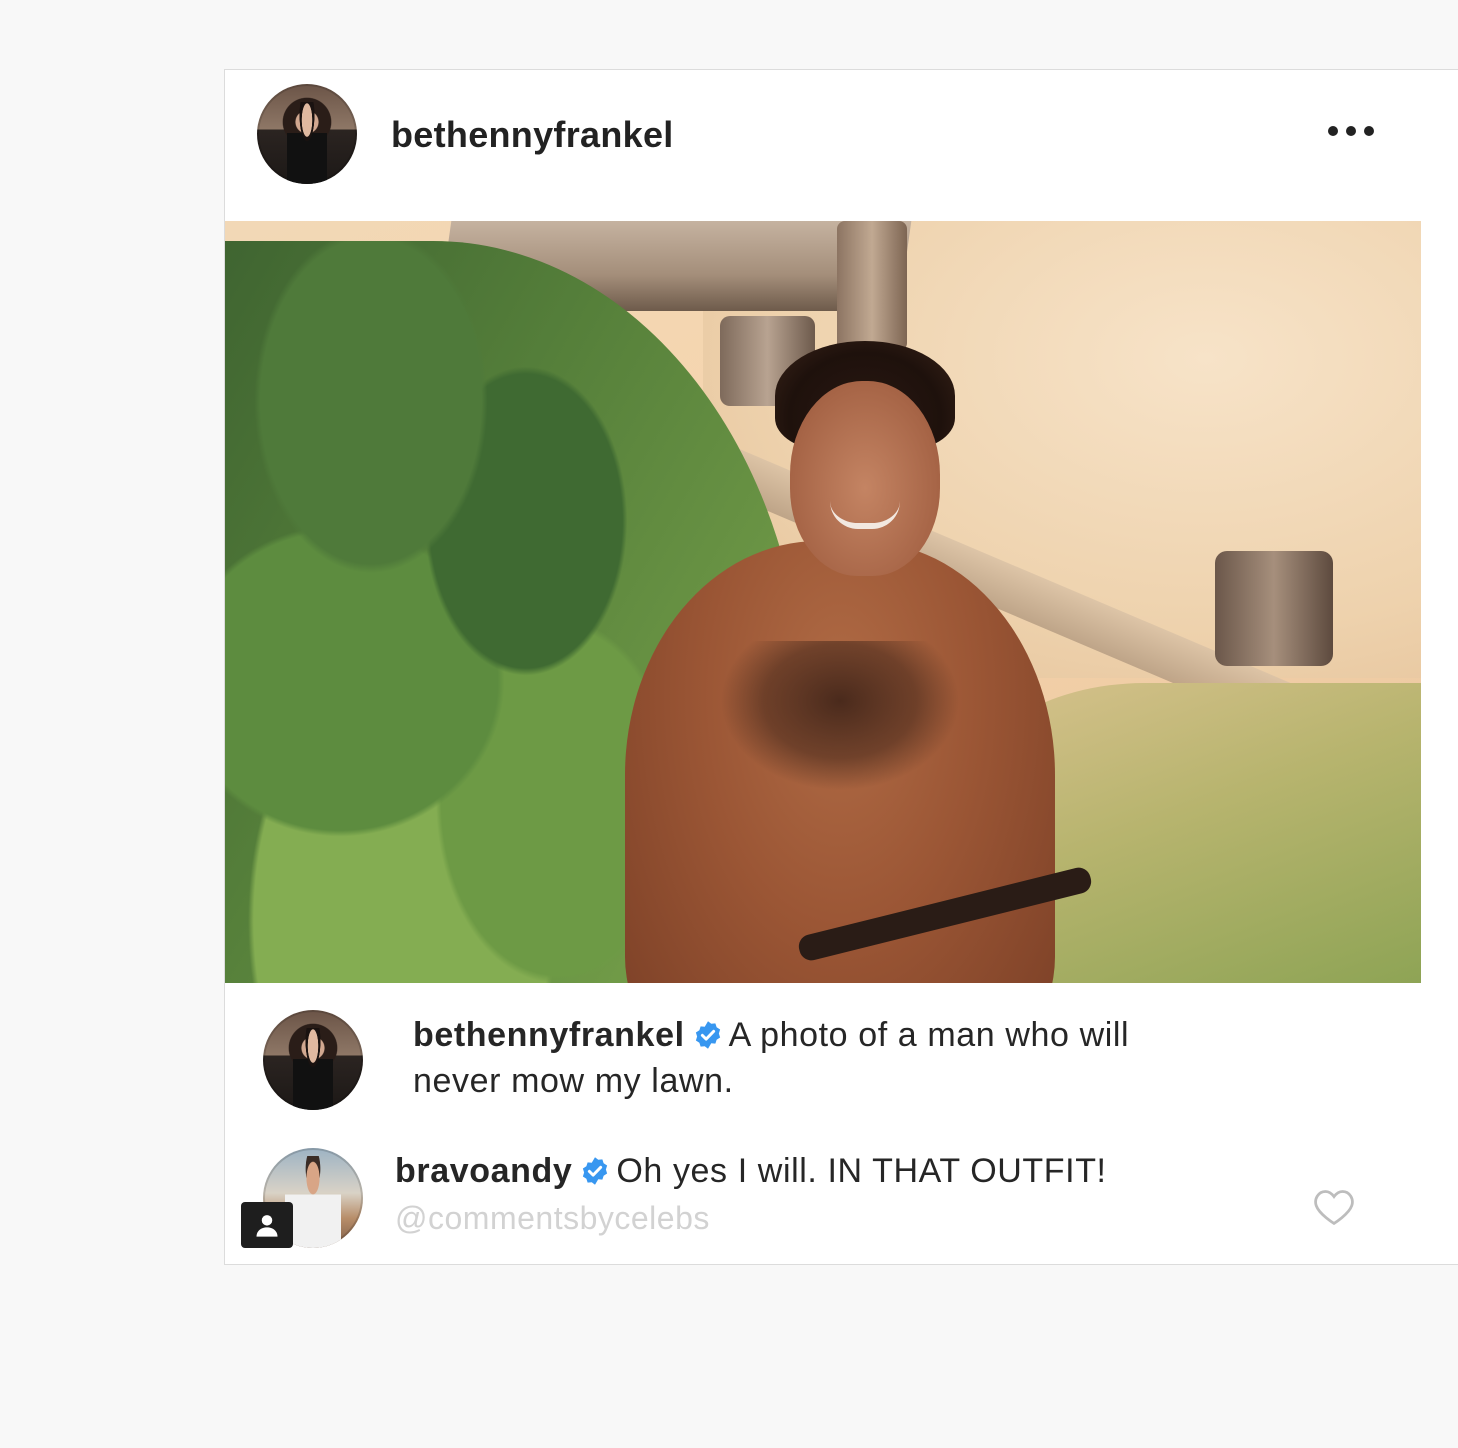  I want to click on commenter-username: bethennyfrankel, so click(549, 1035).